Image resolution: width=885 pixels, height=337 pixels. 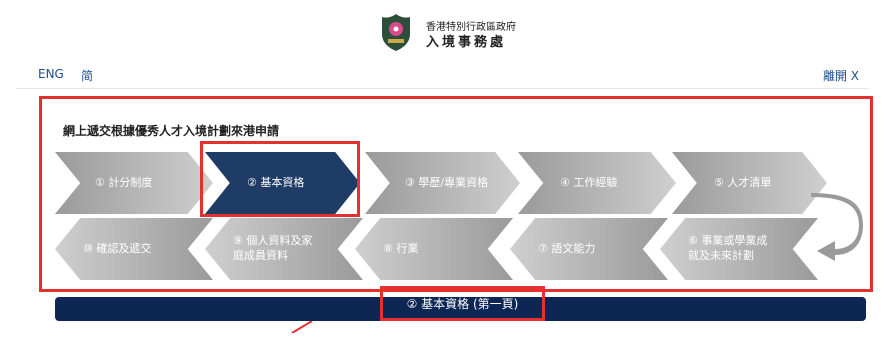 I want to click on language-simplified-link: 简, so click(x=87, y=75).